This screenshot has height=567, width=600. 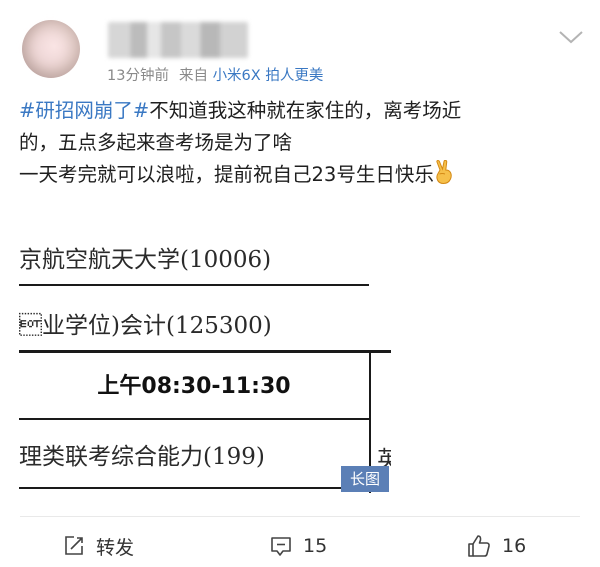 What do you see at coordinates (226, 174) in the screenshot?
I see `post-text-line3: 一天考完就可以浪啦，提前祝自己23号生日快乐` at bounding box center [226, 174].